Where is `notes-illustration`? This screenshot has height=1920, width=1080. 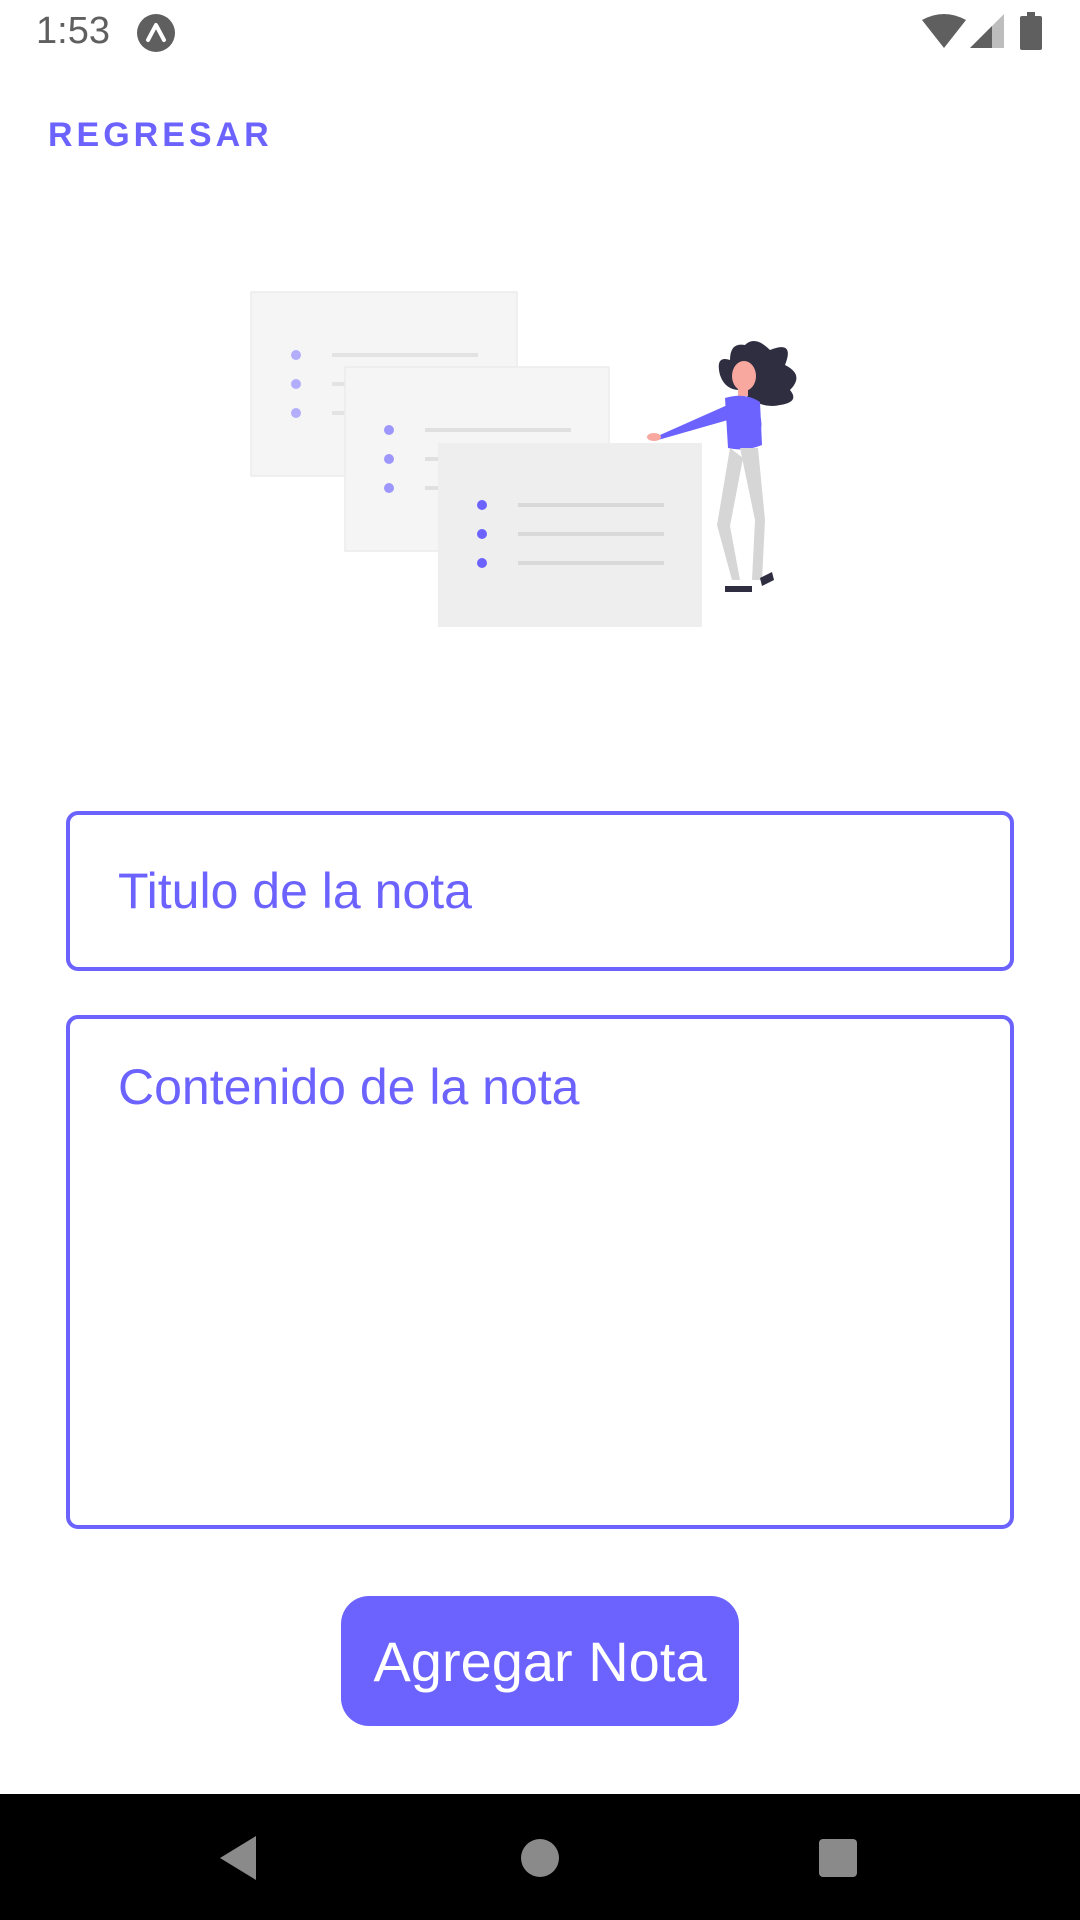 notes-illustration is located at coordinates (523, 459).